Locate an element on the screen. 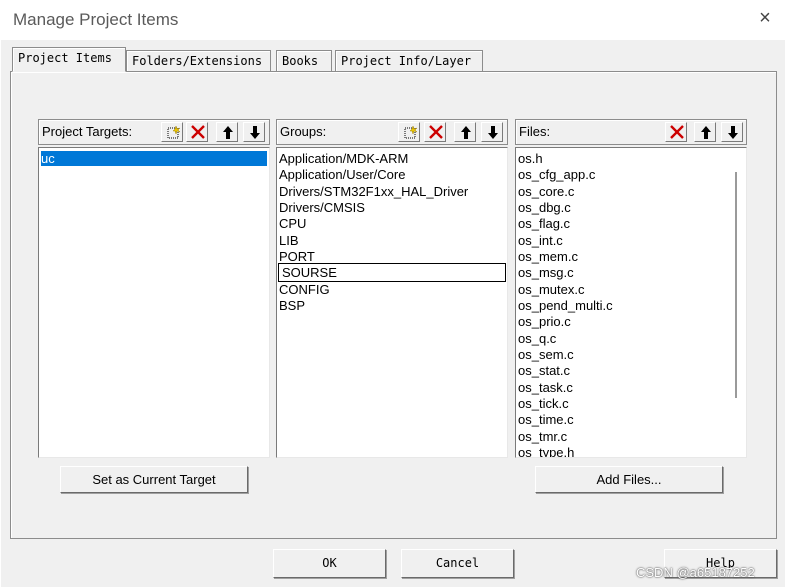 This screenshot has width=785, height=587. tab-project-items: Project Items is located at coordinates (69, 59).